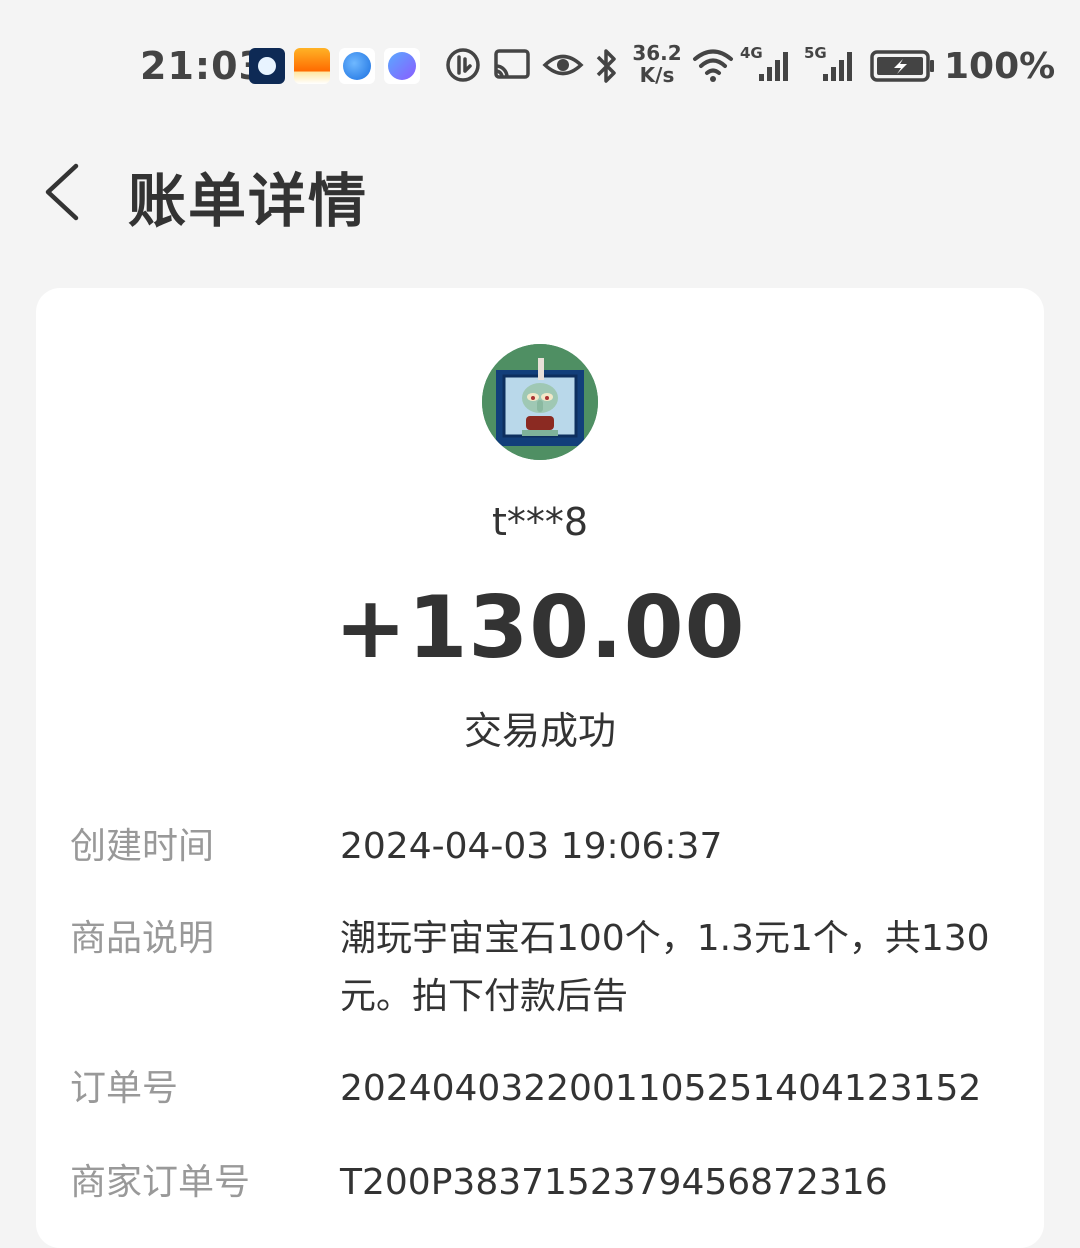 This screenshot has width=1080, height=1248. What do you see at coordinates (203, 66) in the screenshot?
I see `status-time: 21:03` at bounding box center [203, 66].